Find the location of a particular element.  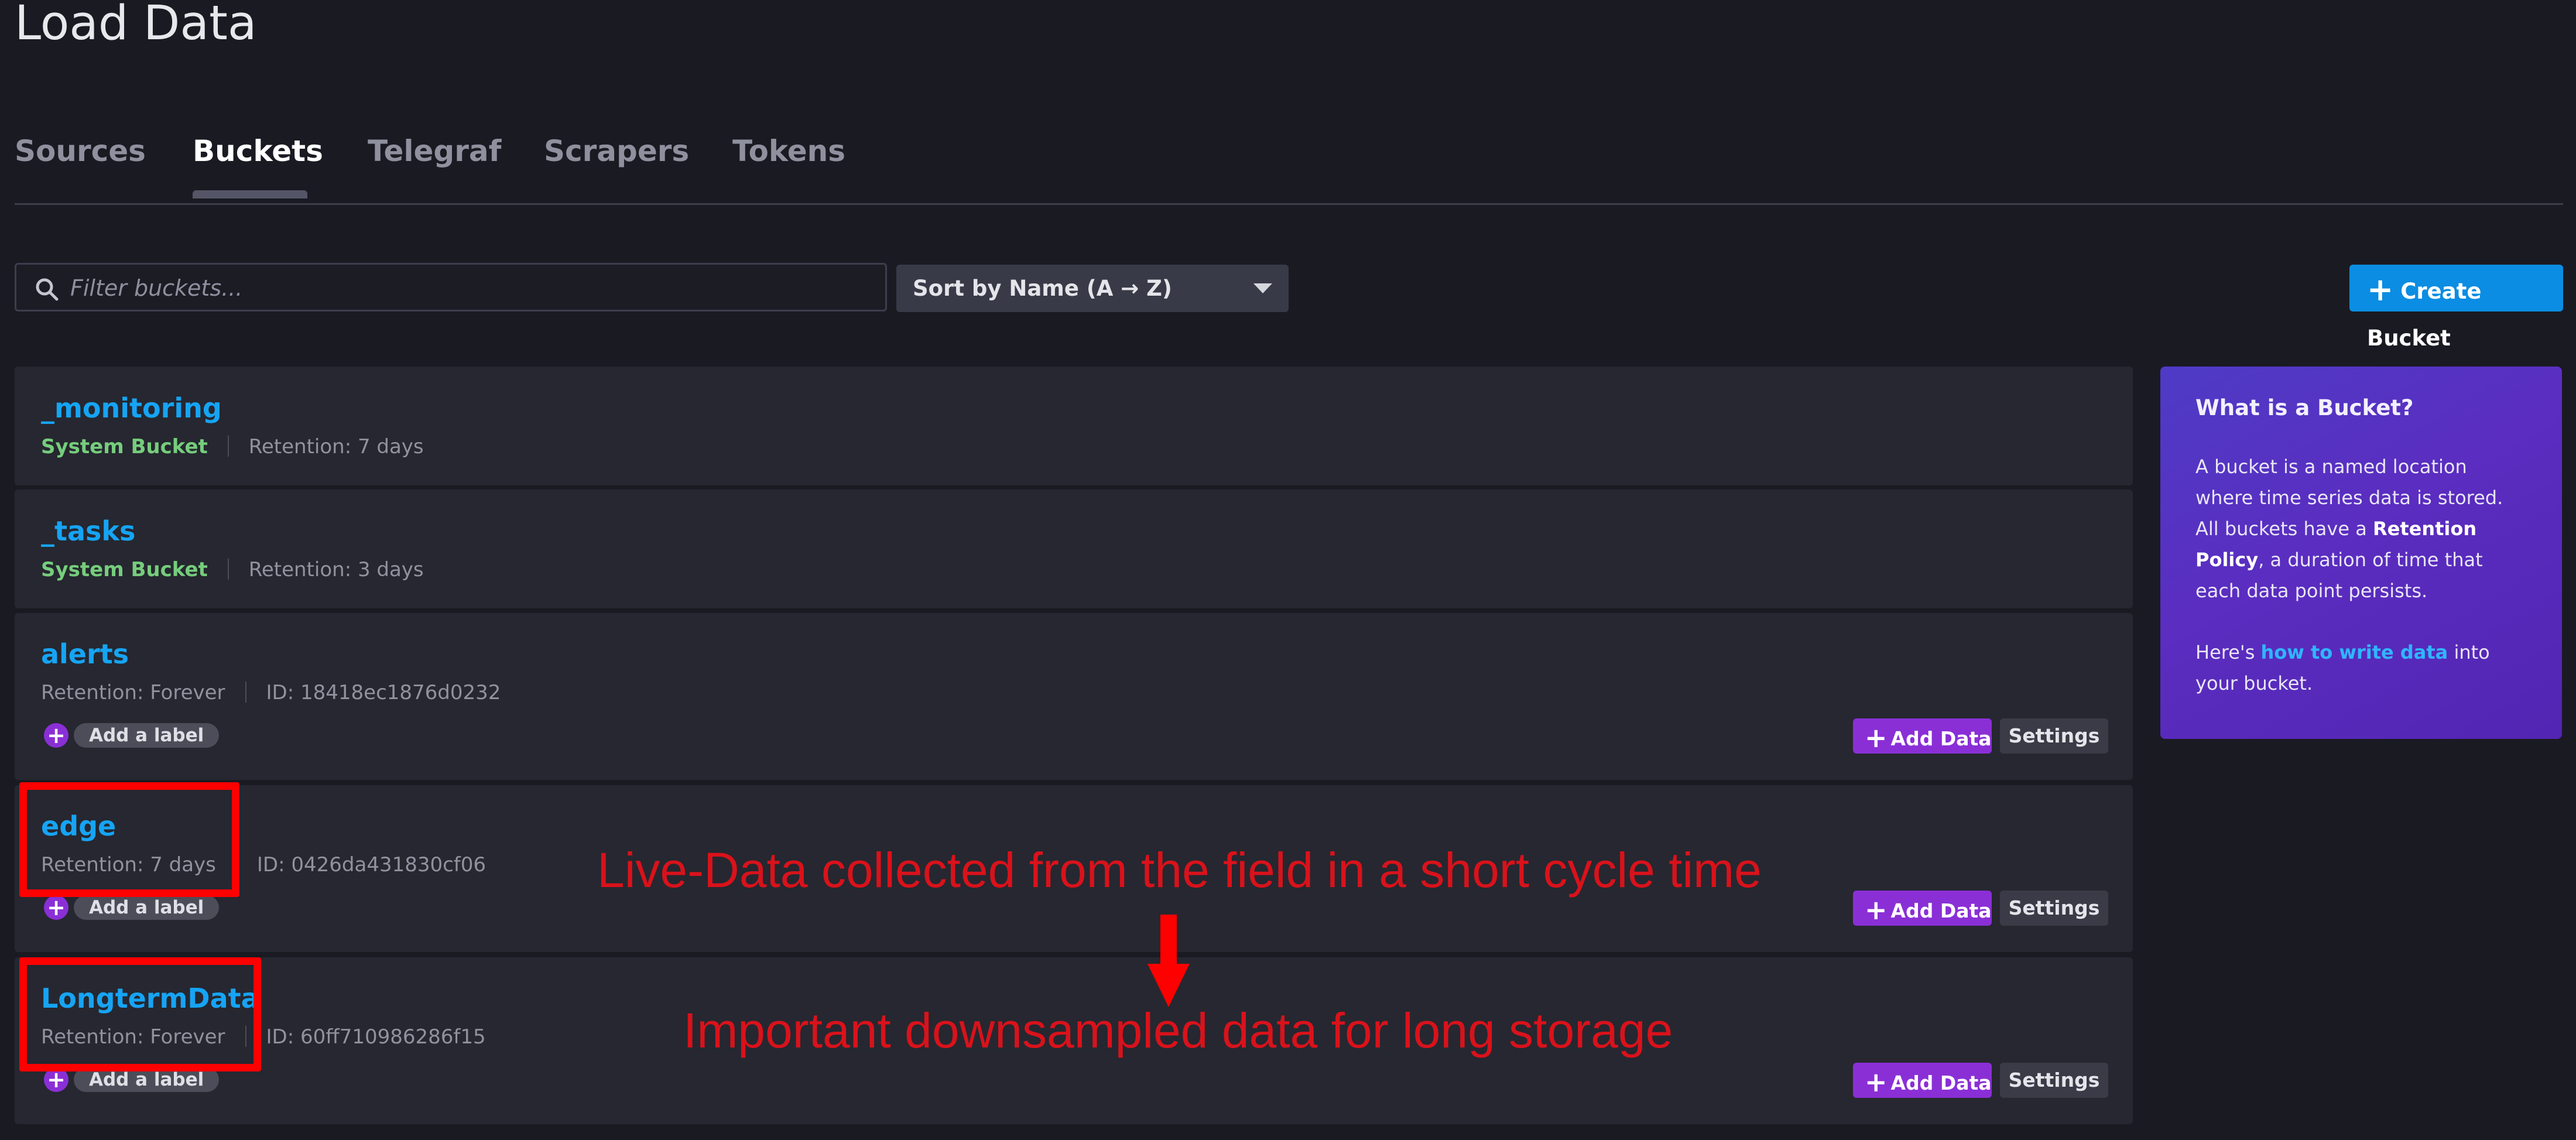

caret-down-icon is located at coordinates (1262, 288).